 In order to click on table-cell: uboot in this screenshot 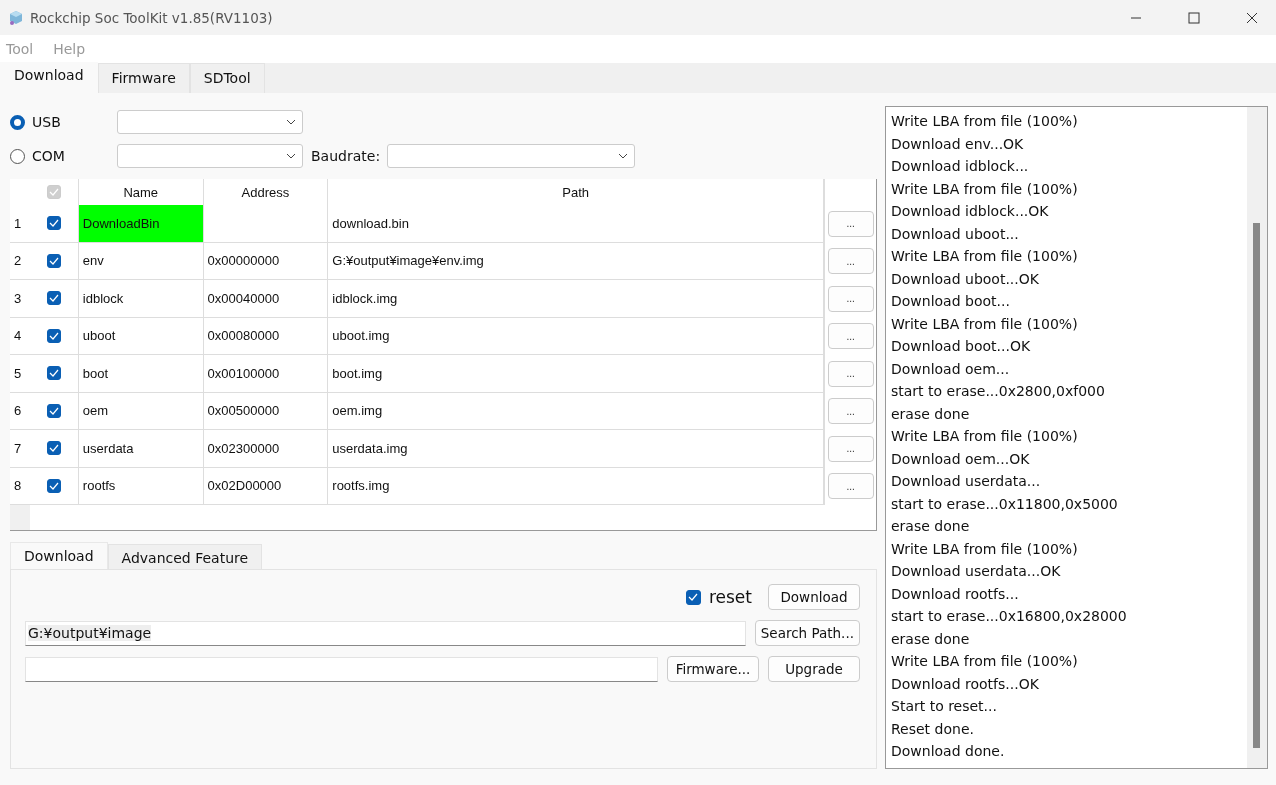, I will do `click(141, 336)`.